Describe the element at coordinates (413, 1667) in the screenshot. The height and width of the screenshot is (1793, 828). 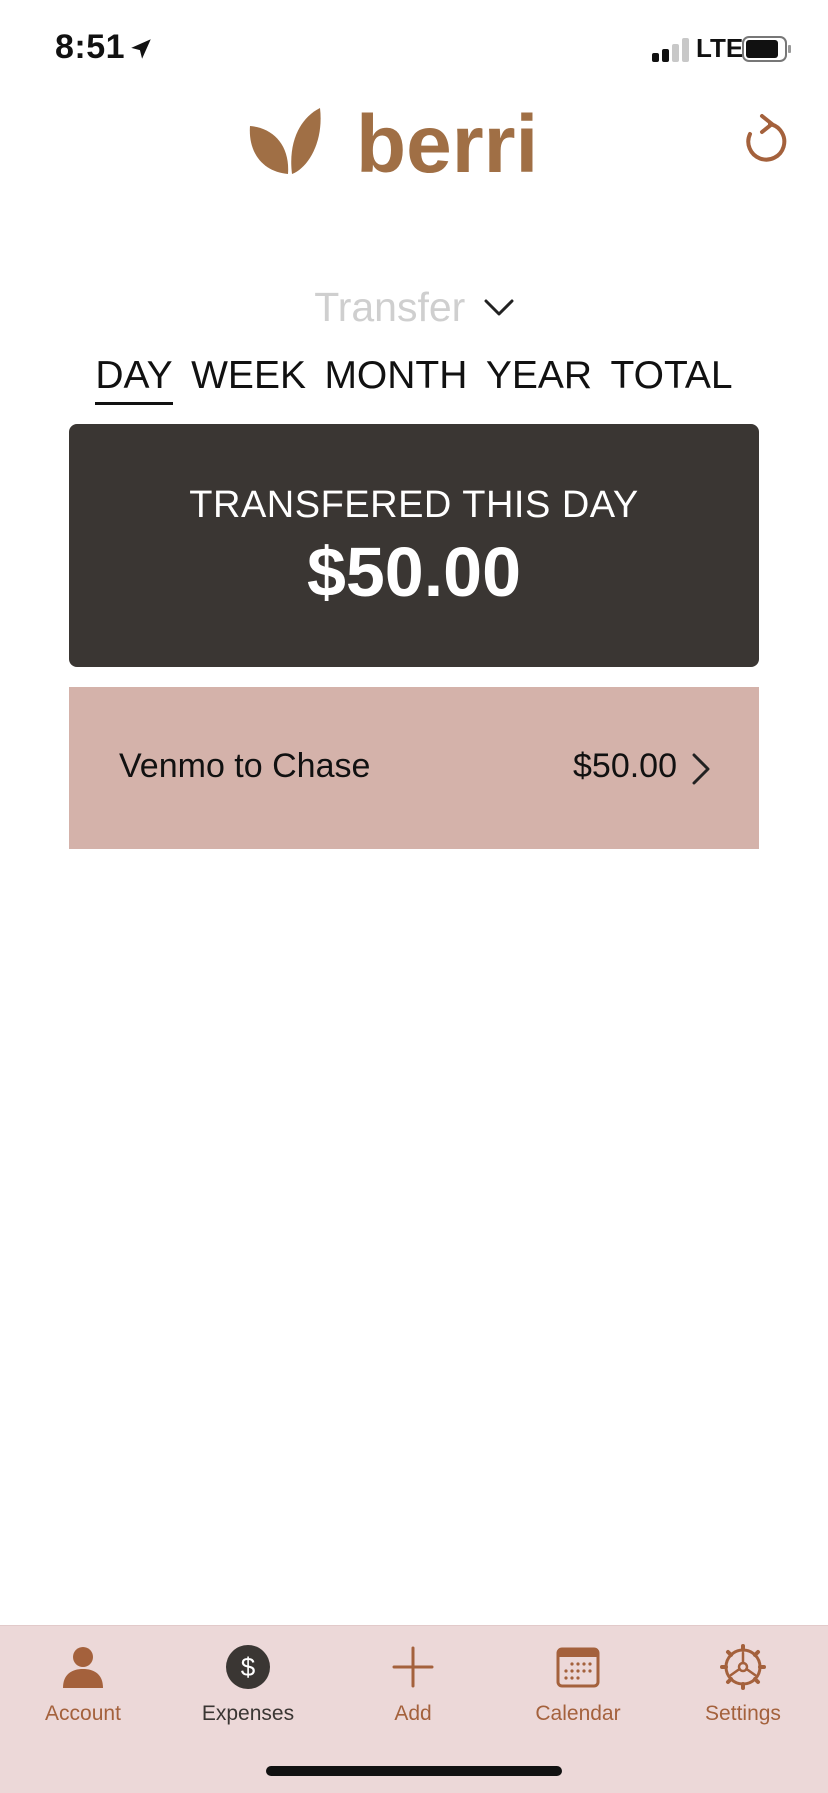
I see `plus-icon` at that location.